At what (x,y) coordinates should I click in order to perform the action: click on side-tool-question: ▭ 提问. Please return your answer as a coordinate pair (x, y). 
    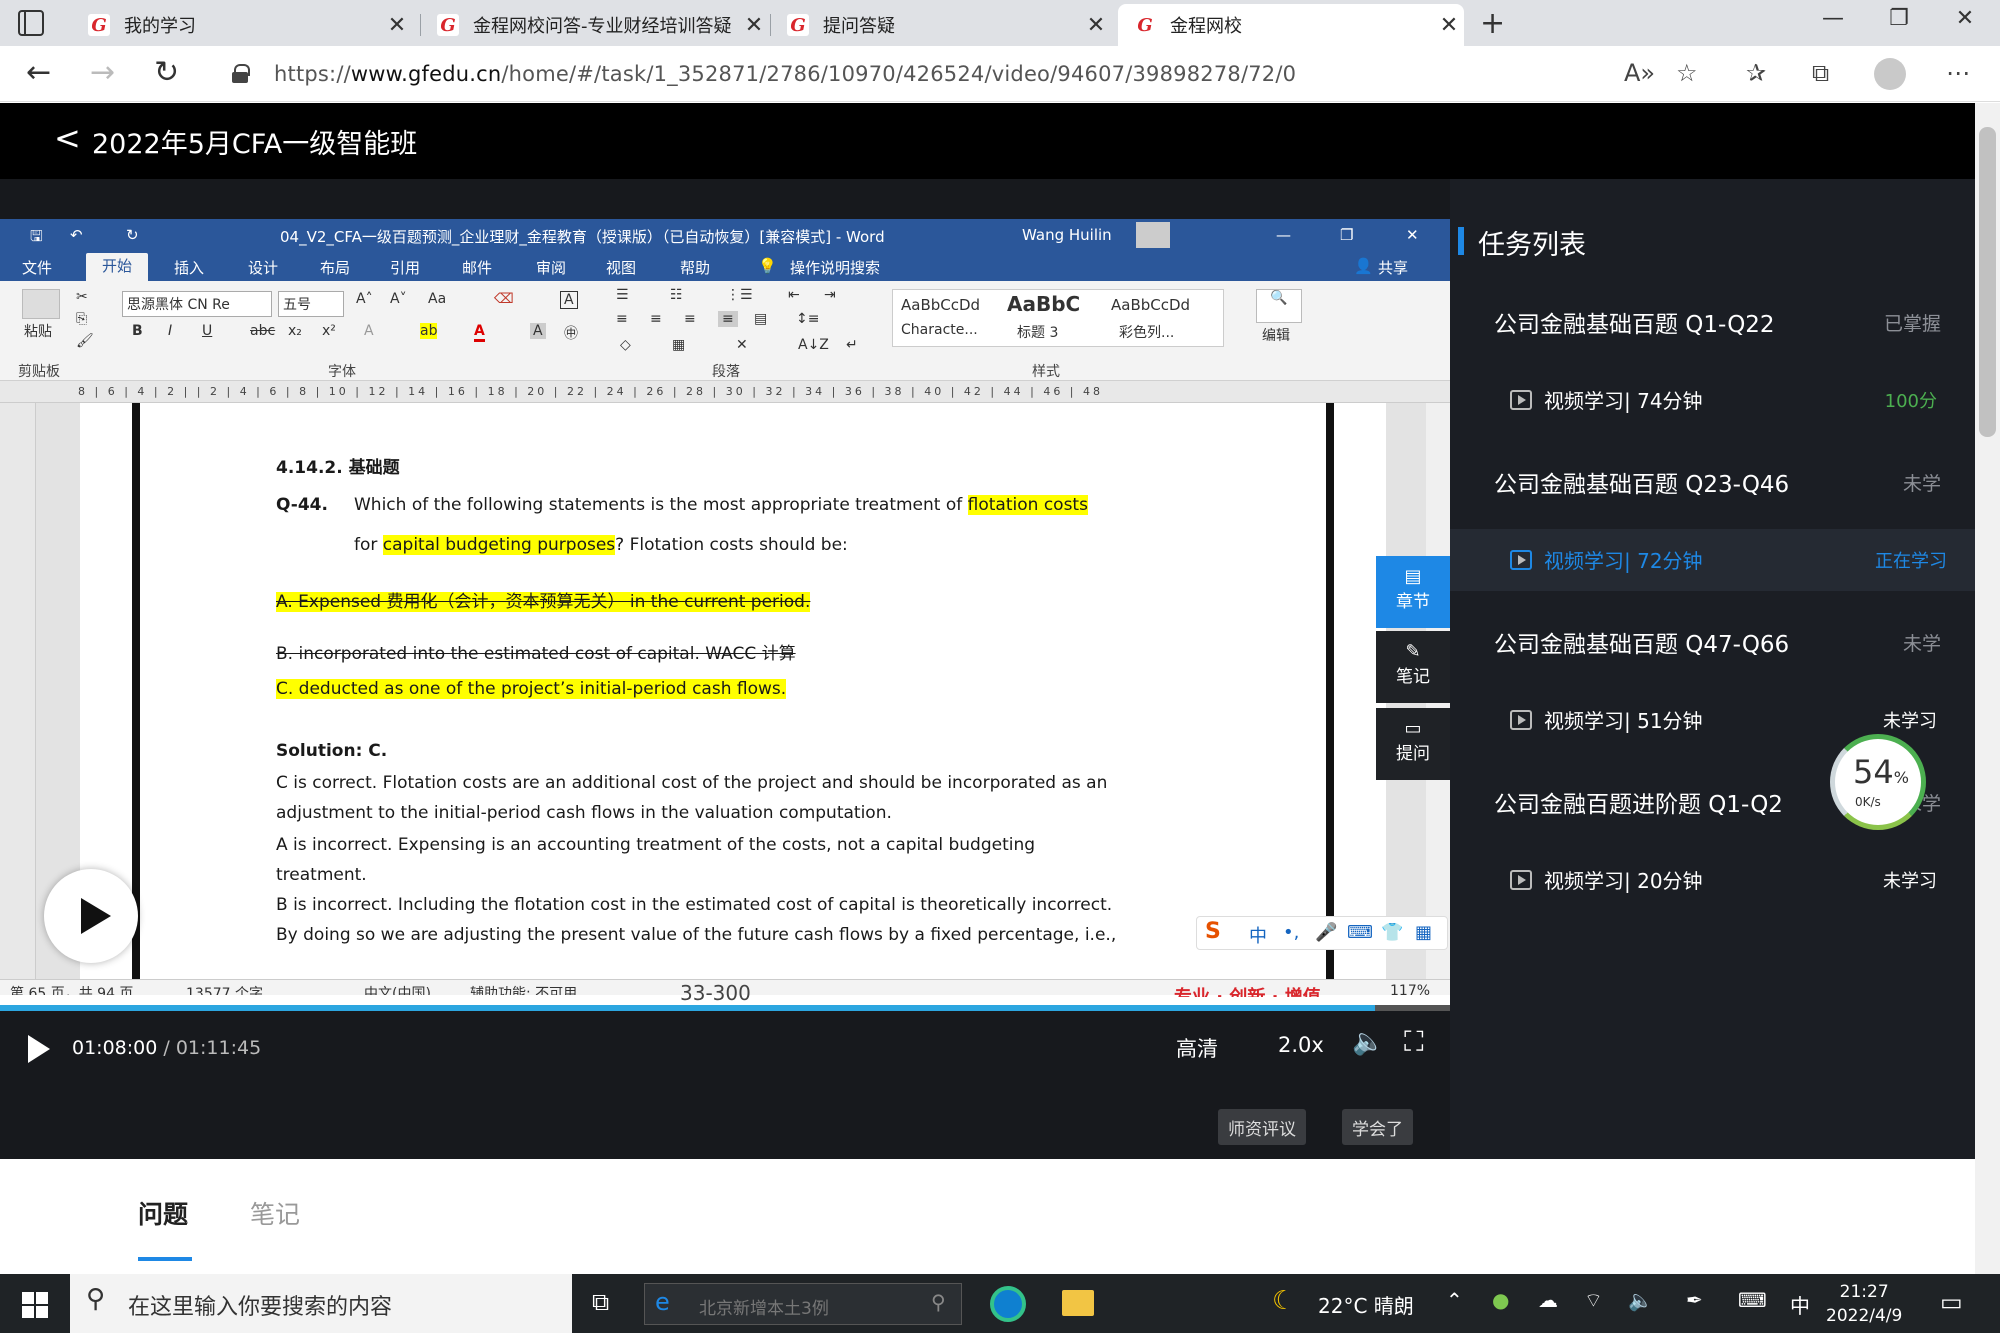
    Looking at the image, I should click on (1413, 744).